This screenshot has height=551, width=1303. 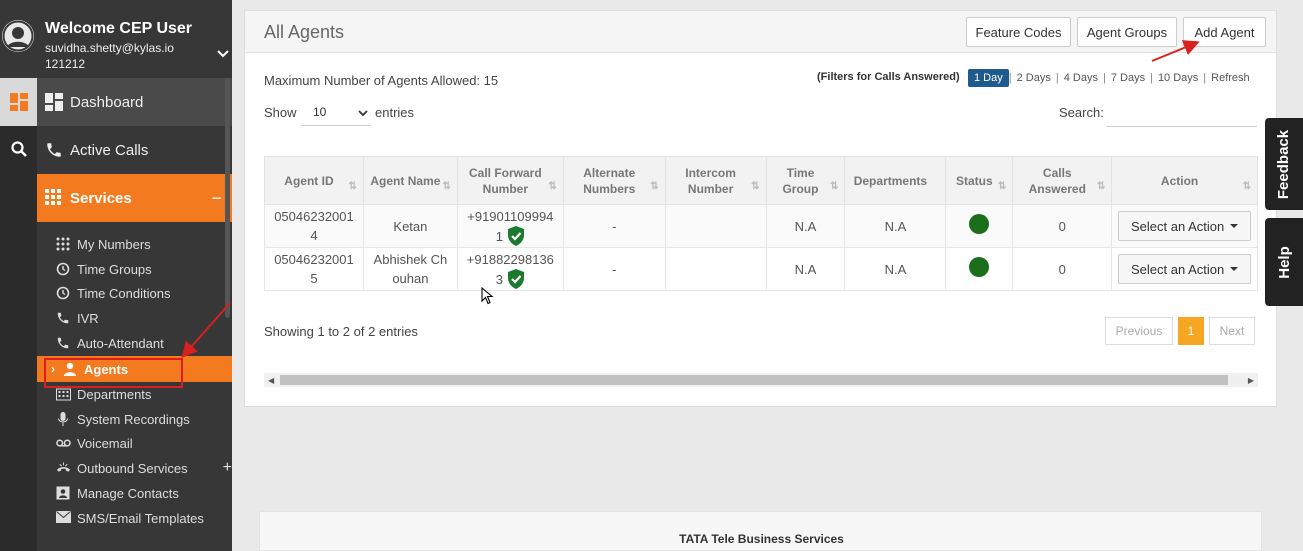 I want to click on column-label: Alternate Numbers, so click(x=609, y=180).